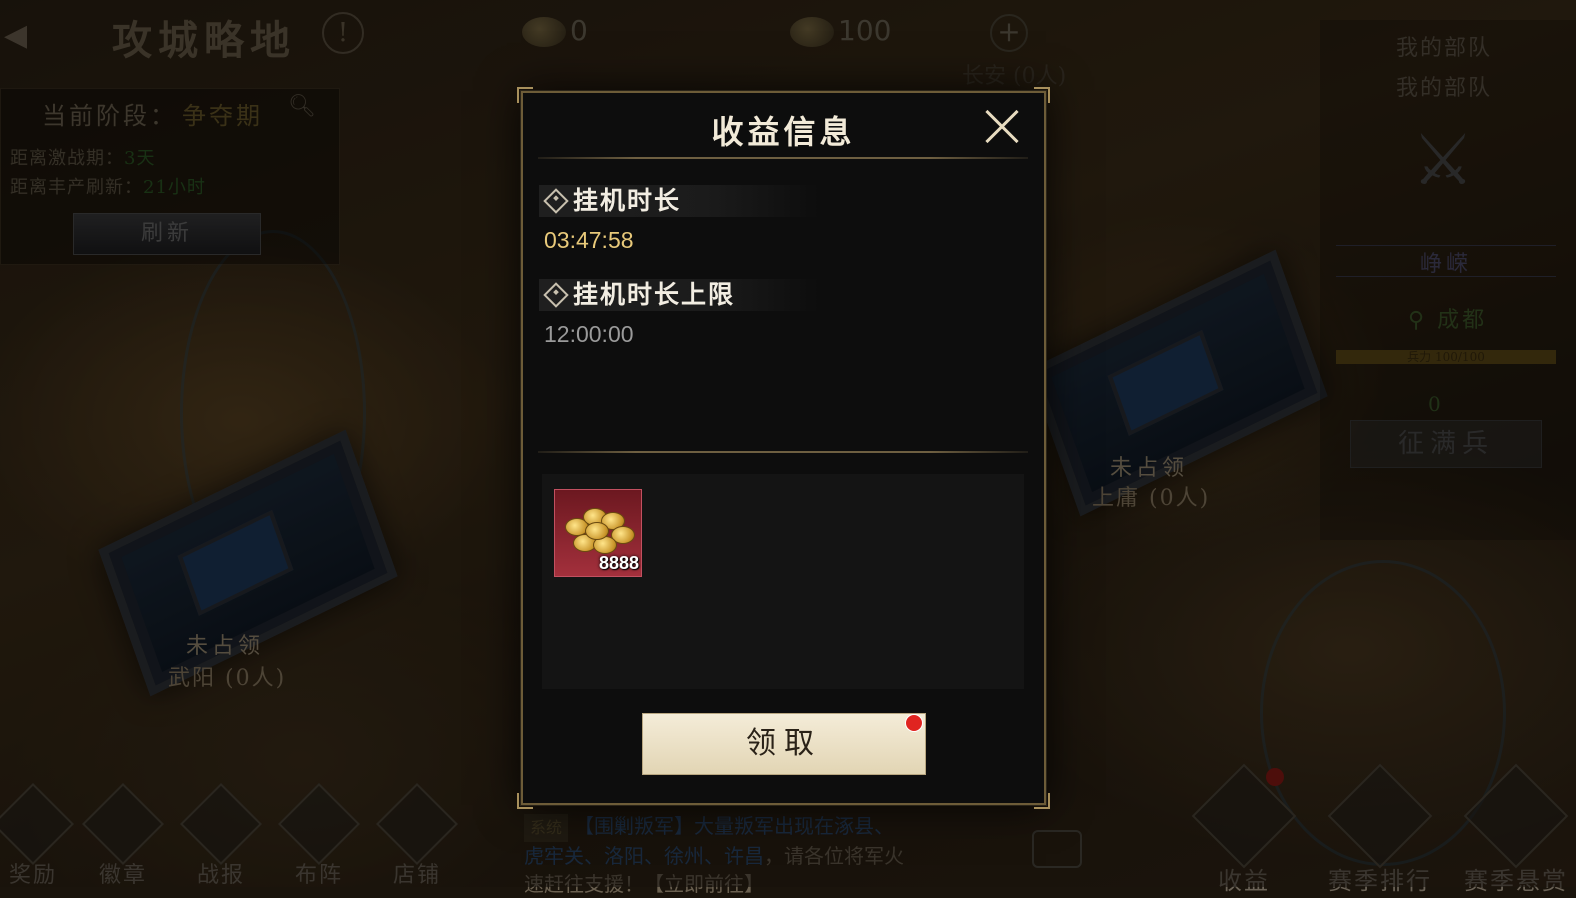 The height and width of the screenshot is (898, 1576). I want to click on notification-dot, so click(914, 723).